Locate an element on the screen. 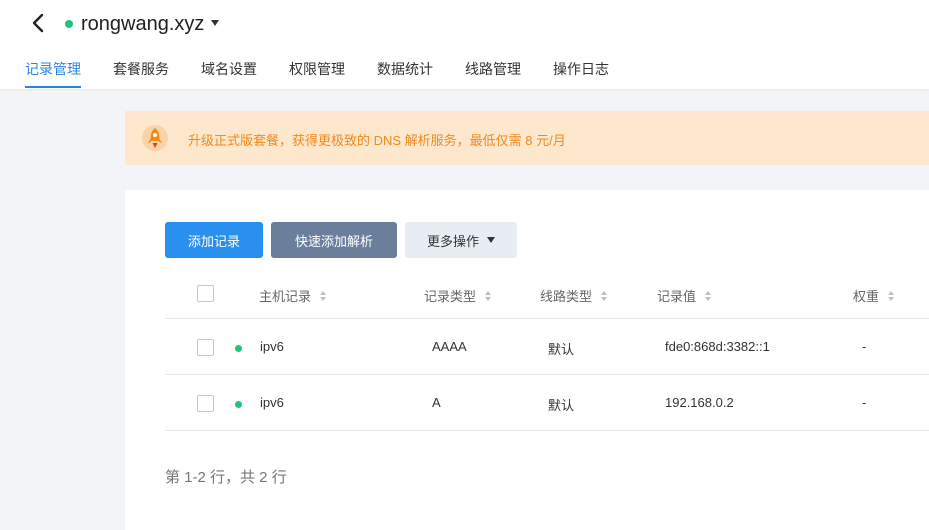  tab-package-service: 套餐服务 is located at coordinates (141, 69).